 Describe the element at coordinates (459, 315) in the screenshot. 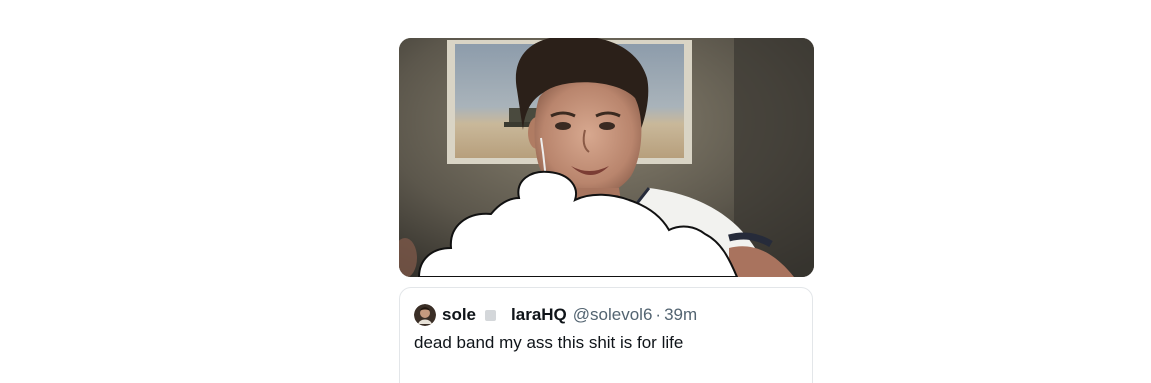

I see `display-name: sole` at that location.